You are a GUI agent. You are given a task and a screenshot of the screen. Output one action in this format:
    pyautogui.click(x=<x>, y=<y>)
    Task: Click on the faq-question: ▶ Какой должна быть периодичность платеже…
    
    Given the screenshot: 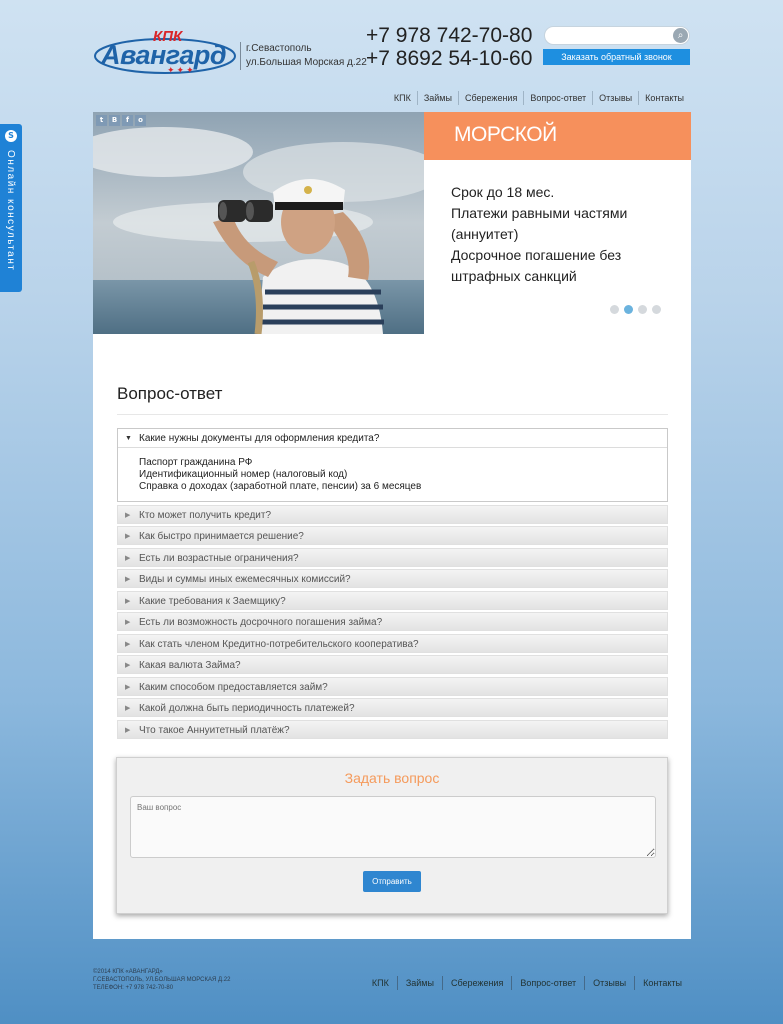 What is the action you would take?
    pyautogui.click(x=392, y=707)
    